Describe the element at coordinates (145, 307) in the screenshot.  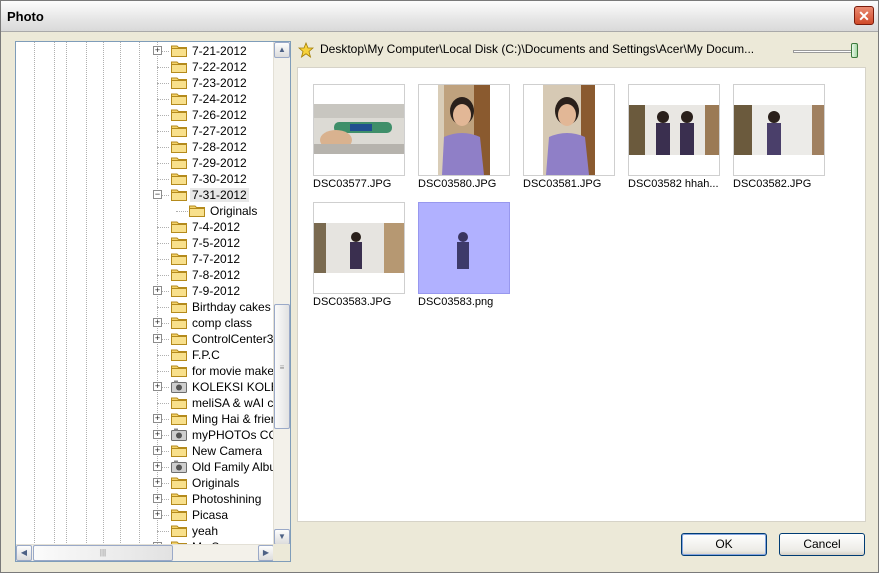
I see `tree-item: Birthday cakes` at that location.